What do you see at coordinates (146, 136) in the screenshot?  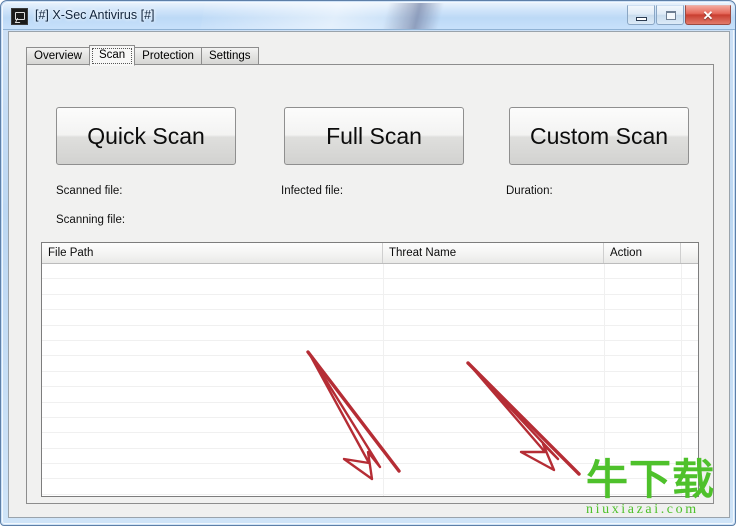 I see `quick-scan-button: Quick Scan` at bounding box center [146, 136].